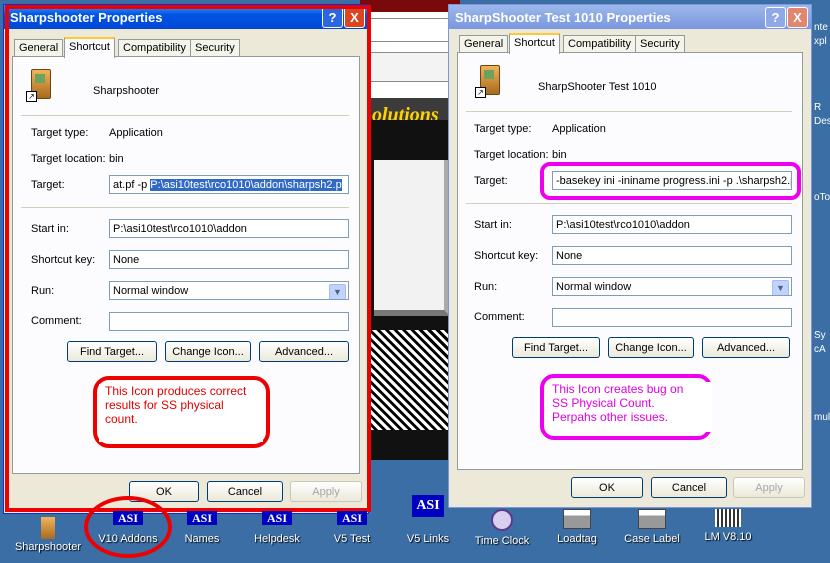  I want to click on edge-text: cA, so click(820, 349).